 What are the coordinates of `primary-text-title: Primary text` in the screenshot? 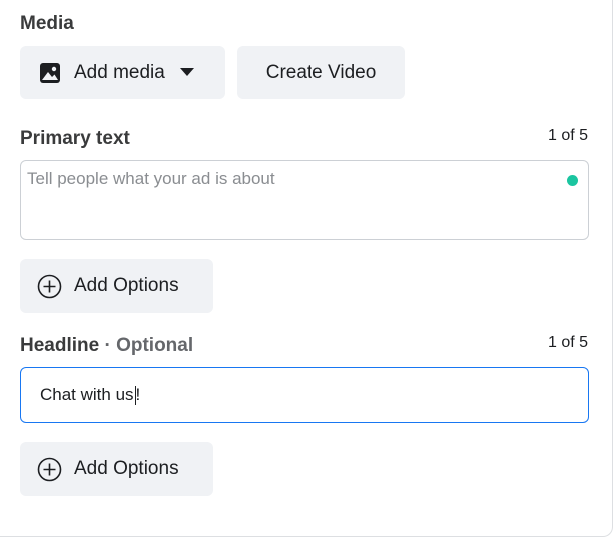 It's located at (75, 138).